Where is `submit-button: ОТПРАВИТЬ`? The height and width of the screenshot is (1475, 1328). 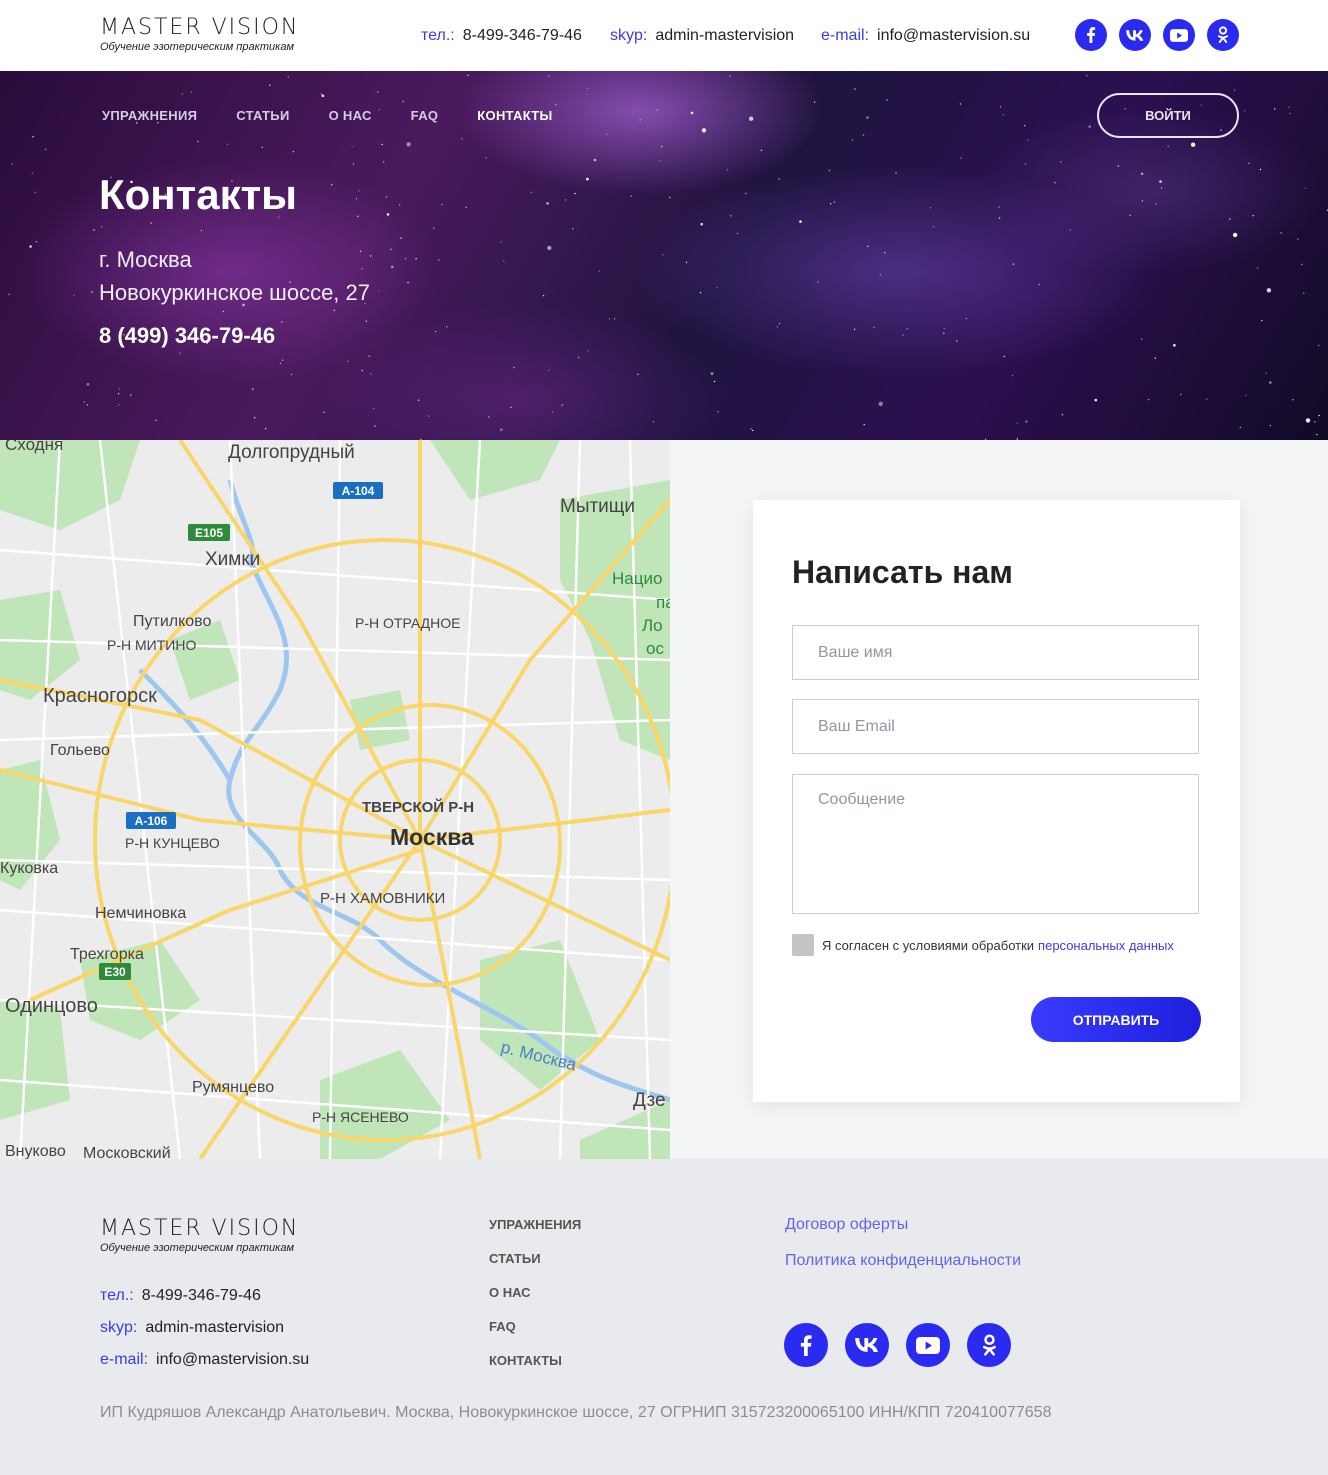 submit-button: ОТПРАВИТЬ is located at coordinates (1116, 1019).